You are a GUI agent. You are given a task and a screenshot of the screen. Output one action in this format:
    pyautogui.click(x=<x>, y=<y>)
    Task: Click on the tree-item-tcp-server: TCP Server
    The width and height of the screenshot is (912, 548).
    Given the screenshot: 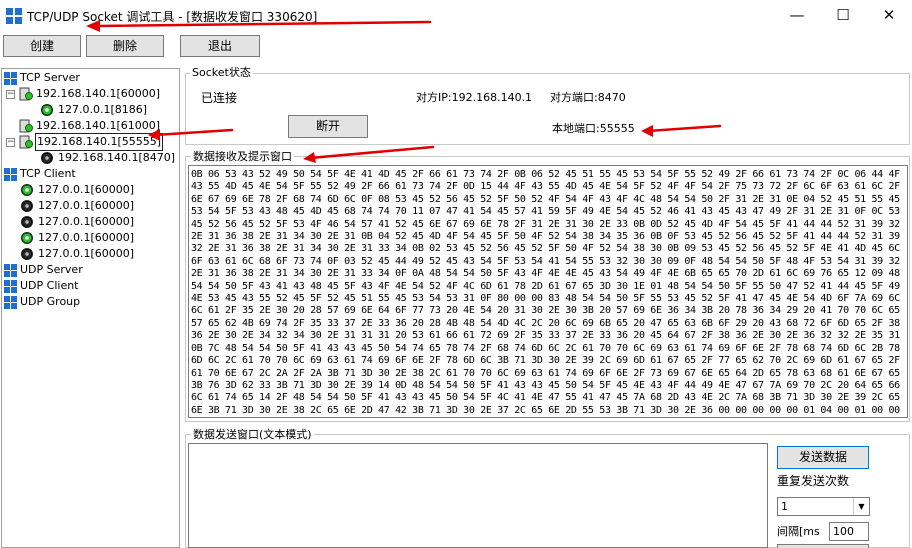 What is the action you would take?
    pyautogui.click(x=89, y=78)
    